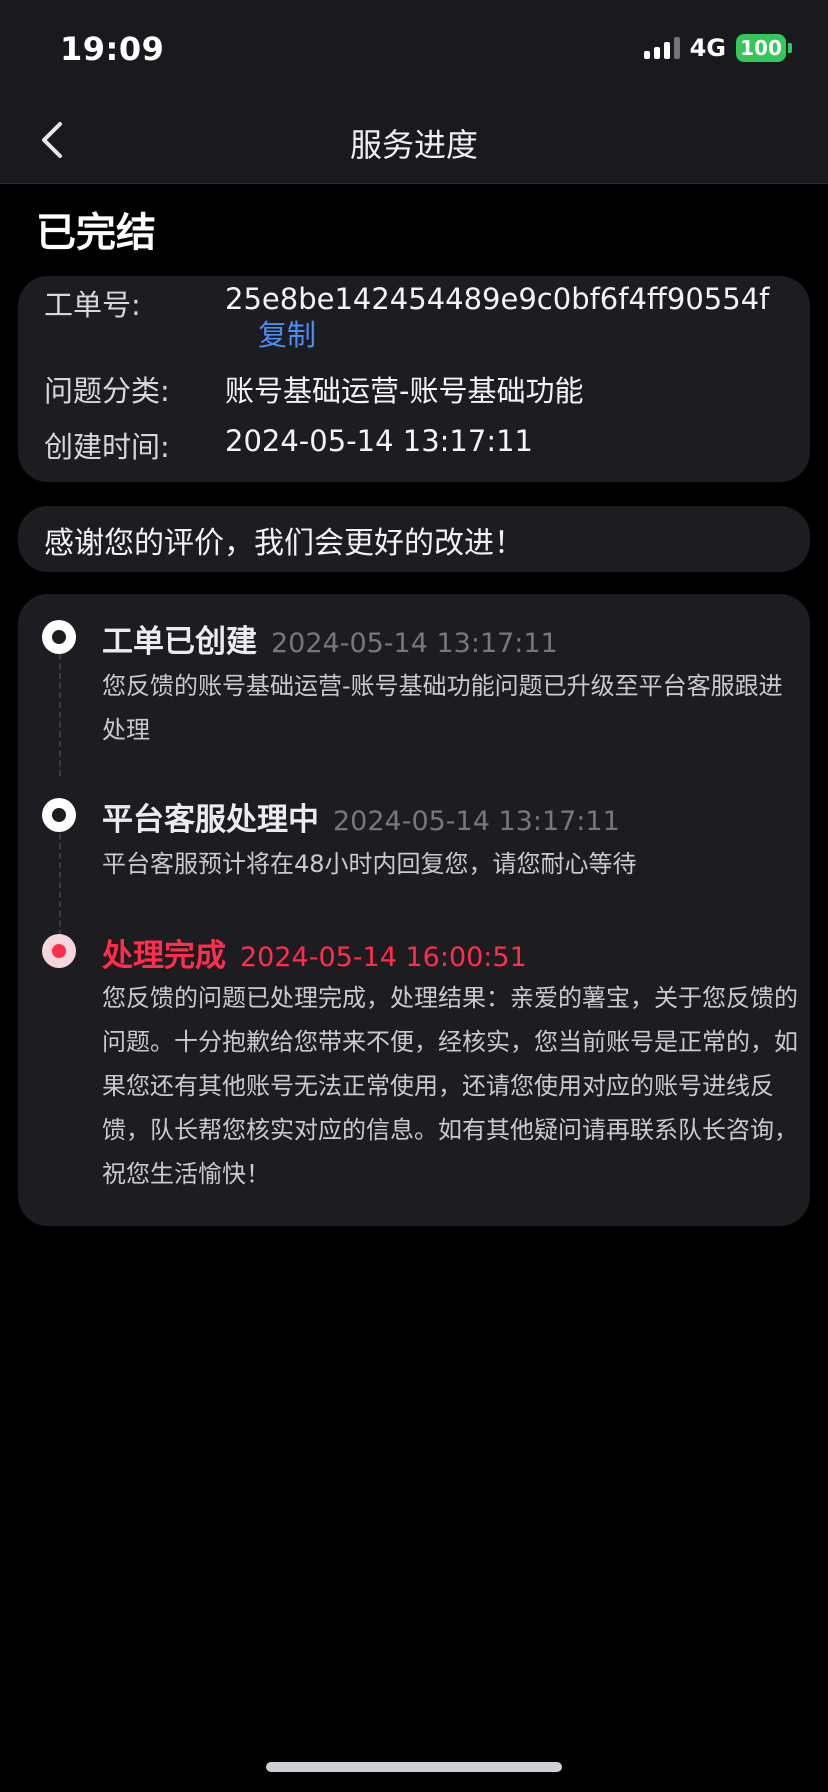  I want to click on timeline-item-header: 处理完成 2024-05-14 16:00:51, so click(314, 952).